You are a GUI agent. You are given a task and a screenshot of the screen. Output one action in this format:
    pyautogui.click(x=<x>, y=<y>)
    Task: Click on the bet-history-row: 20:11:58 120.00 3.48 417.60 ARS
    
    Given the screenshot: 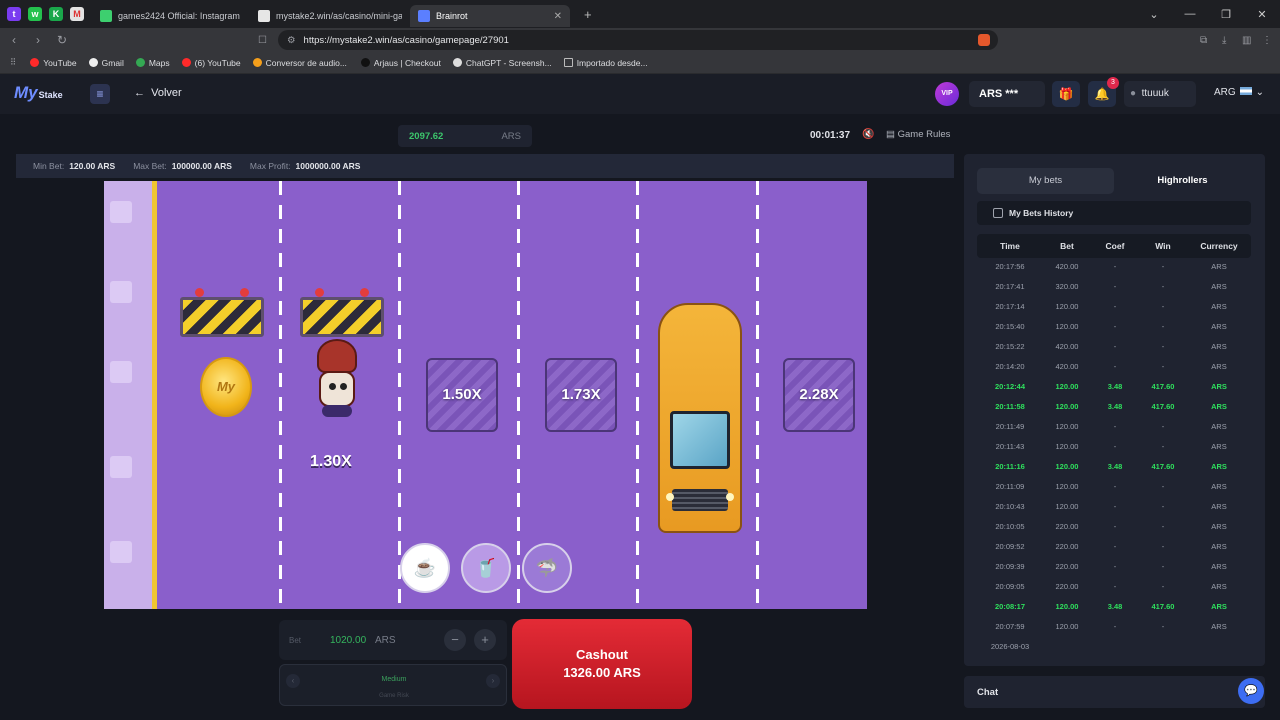 What is the action you would take?
    pyautogui.click(x=1114, y=406)
    